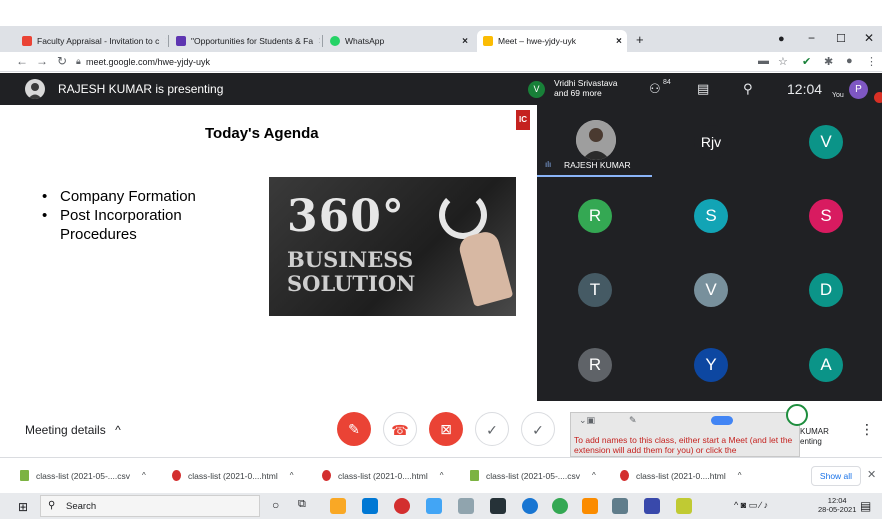 This screenshot has height=519, width=882. Describe the element at coordinates (530, 506) in the screenshot. I see `edge-icon` at that location.